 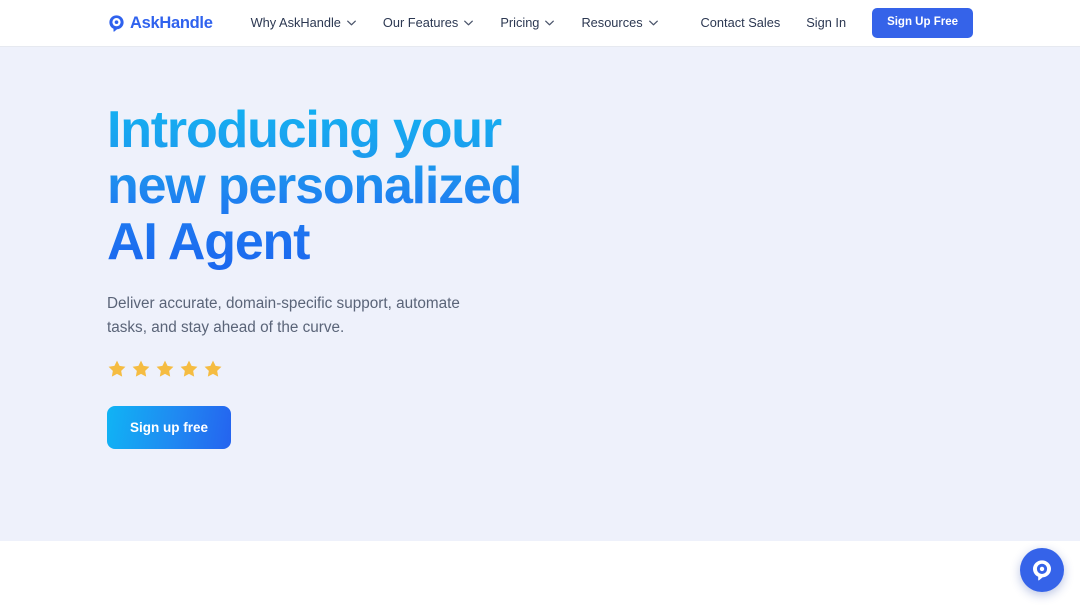 I want to click on nav-item-label: Why AskHandle, so click(x=295, y=22).